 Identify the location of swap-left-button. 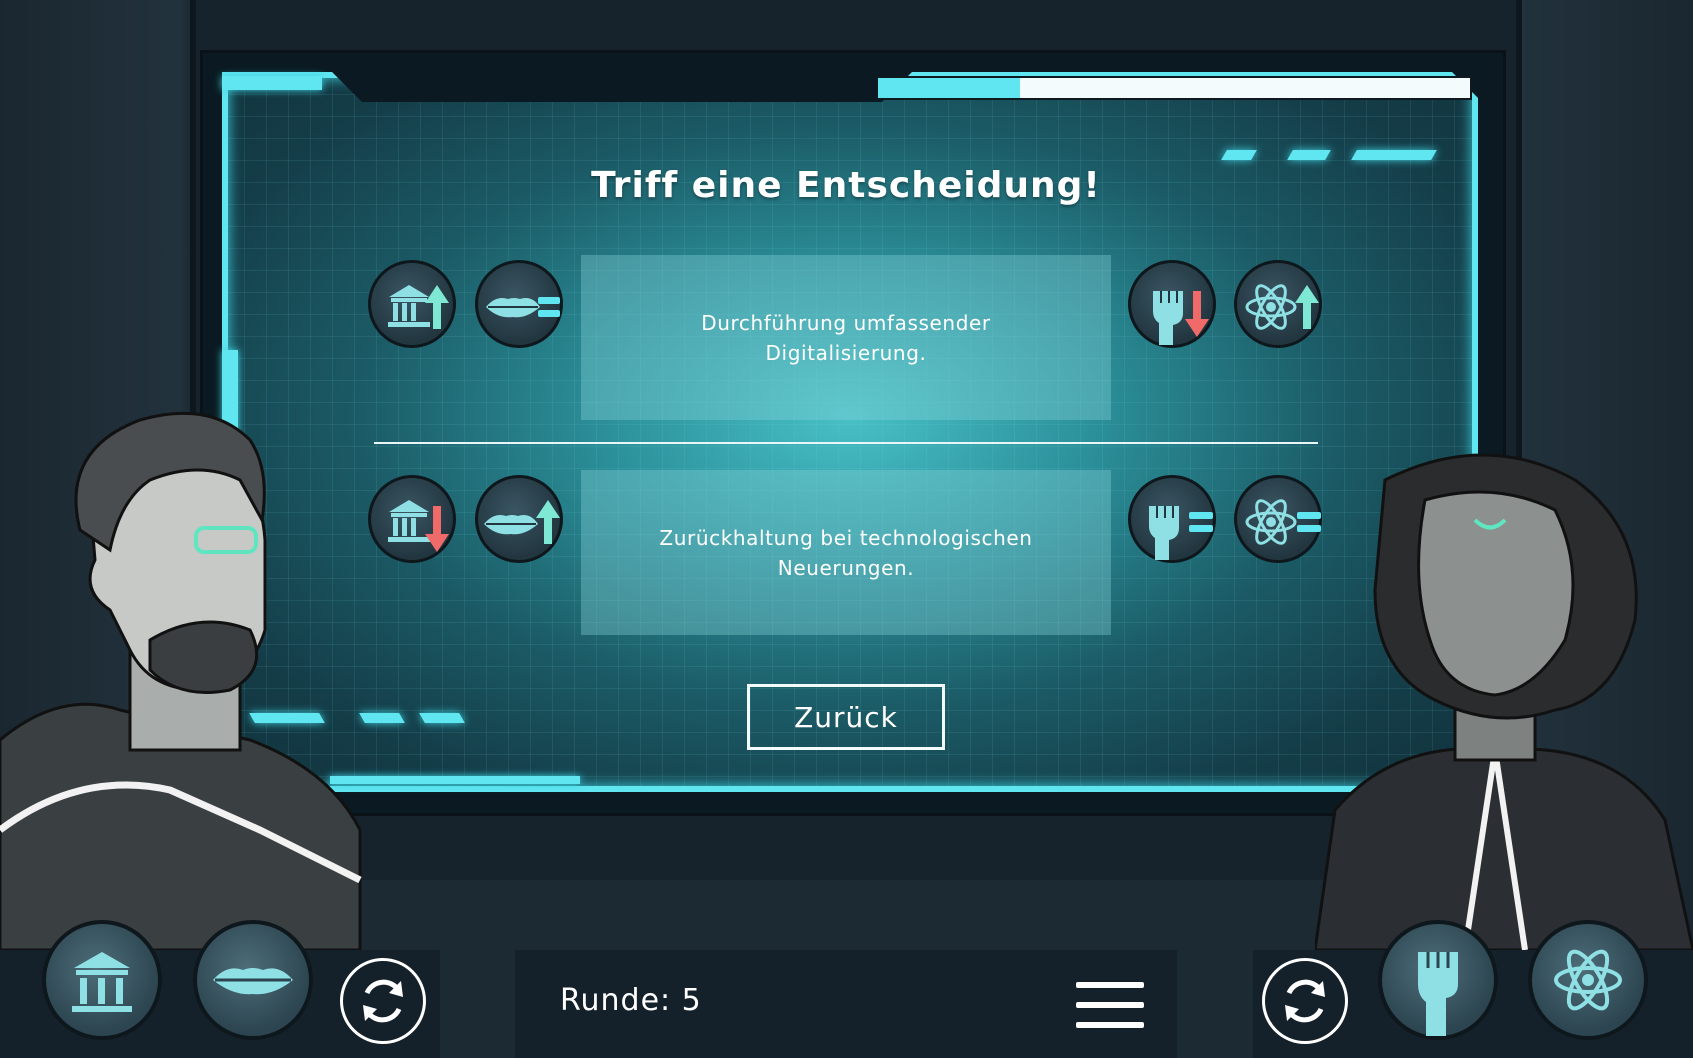
(383, 1001).